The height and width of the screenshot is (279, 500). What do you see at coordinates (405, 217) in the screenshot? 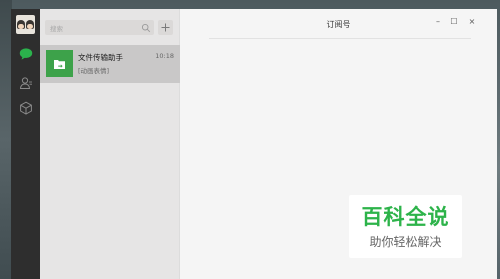
I see `watermark-title: 百科全说` at bounding box center [405, 217].